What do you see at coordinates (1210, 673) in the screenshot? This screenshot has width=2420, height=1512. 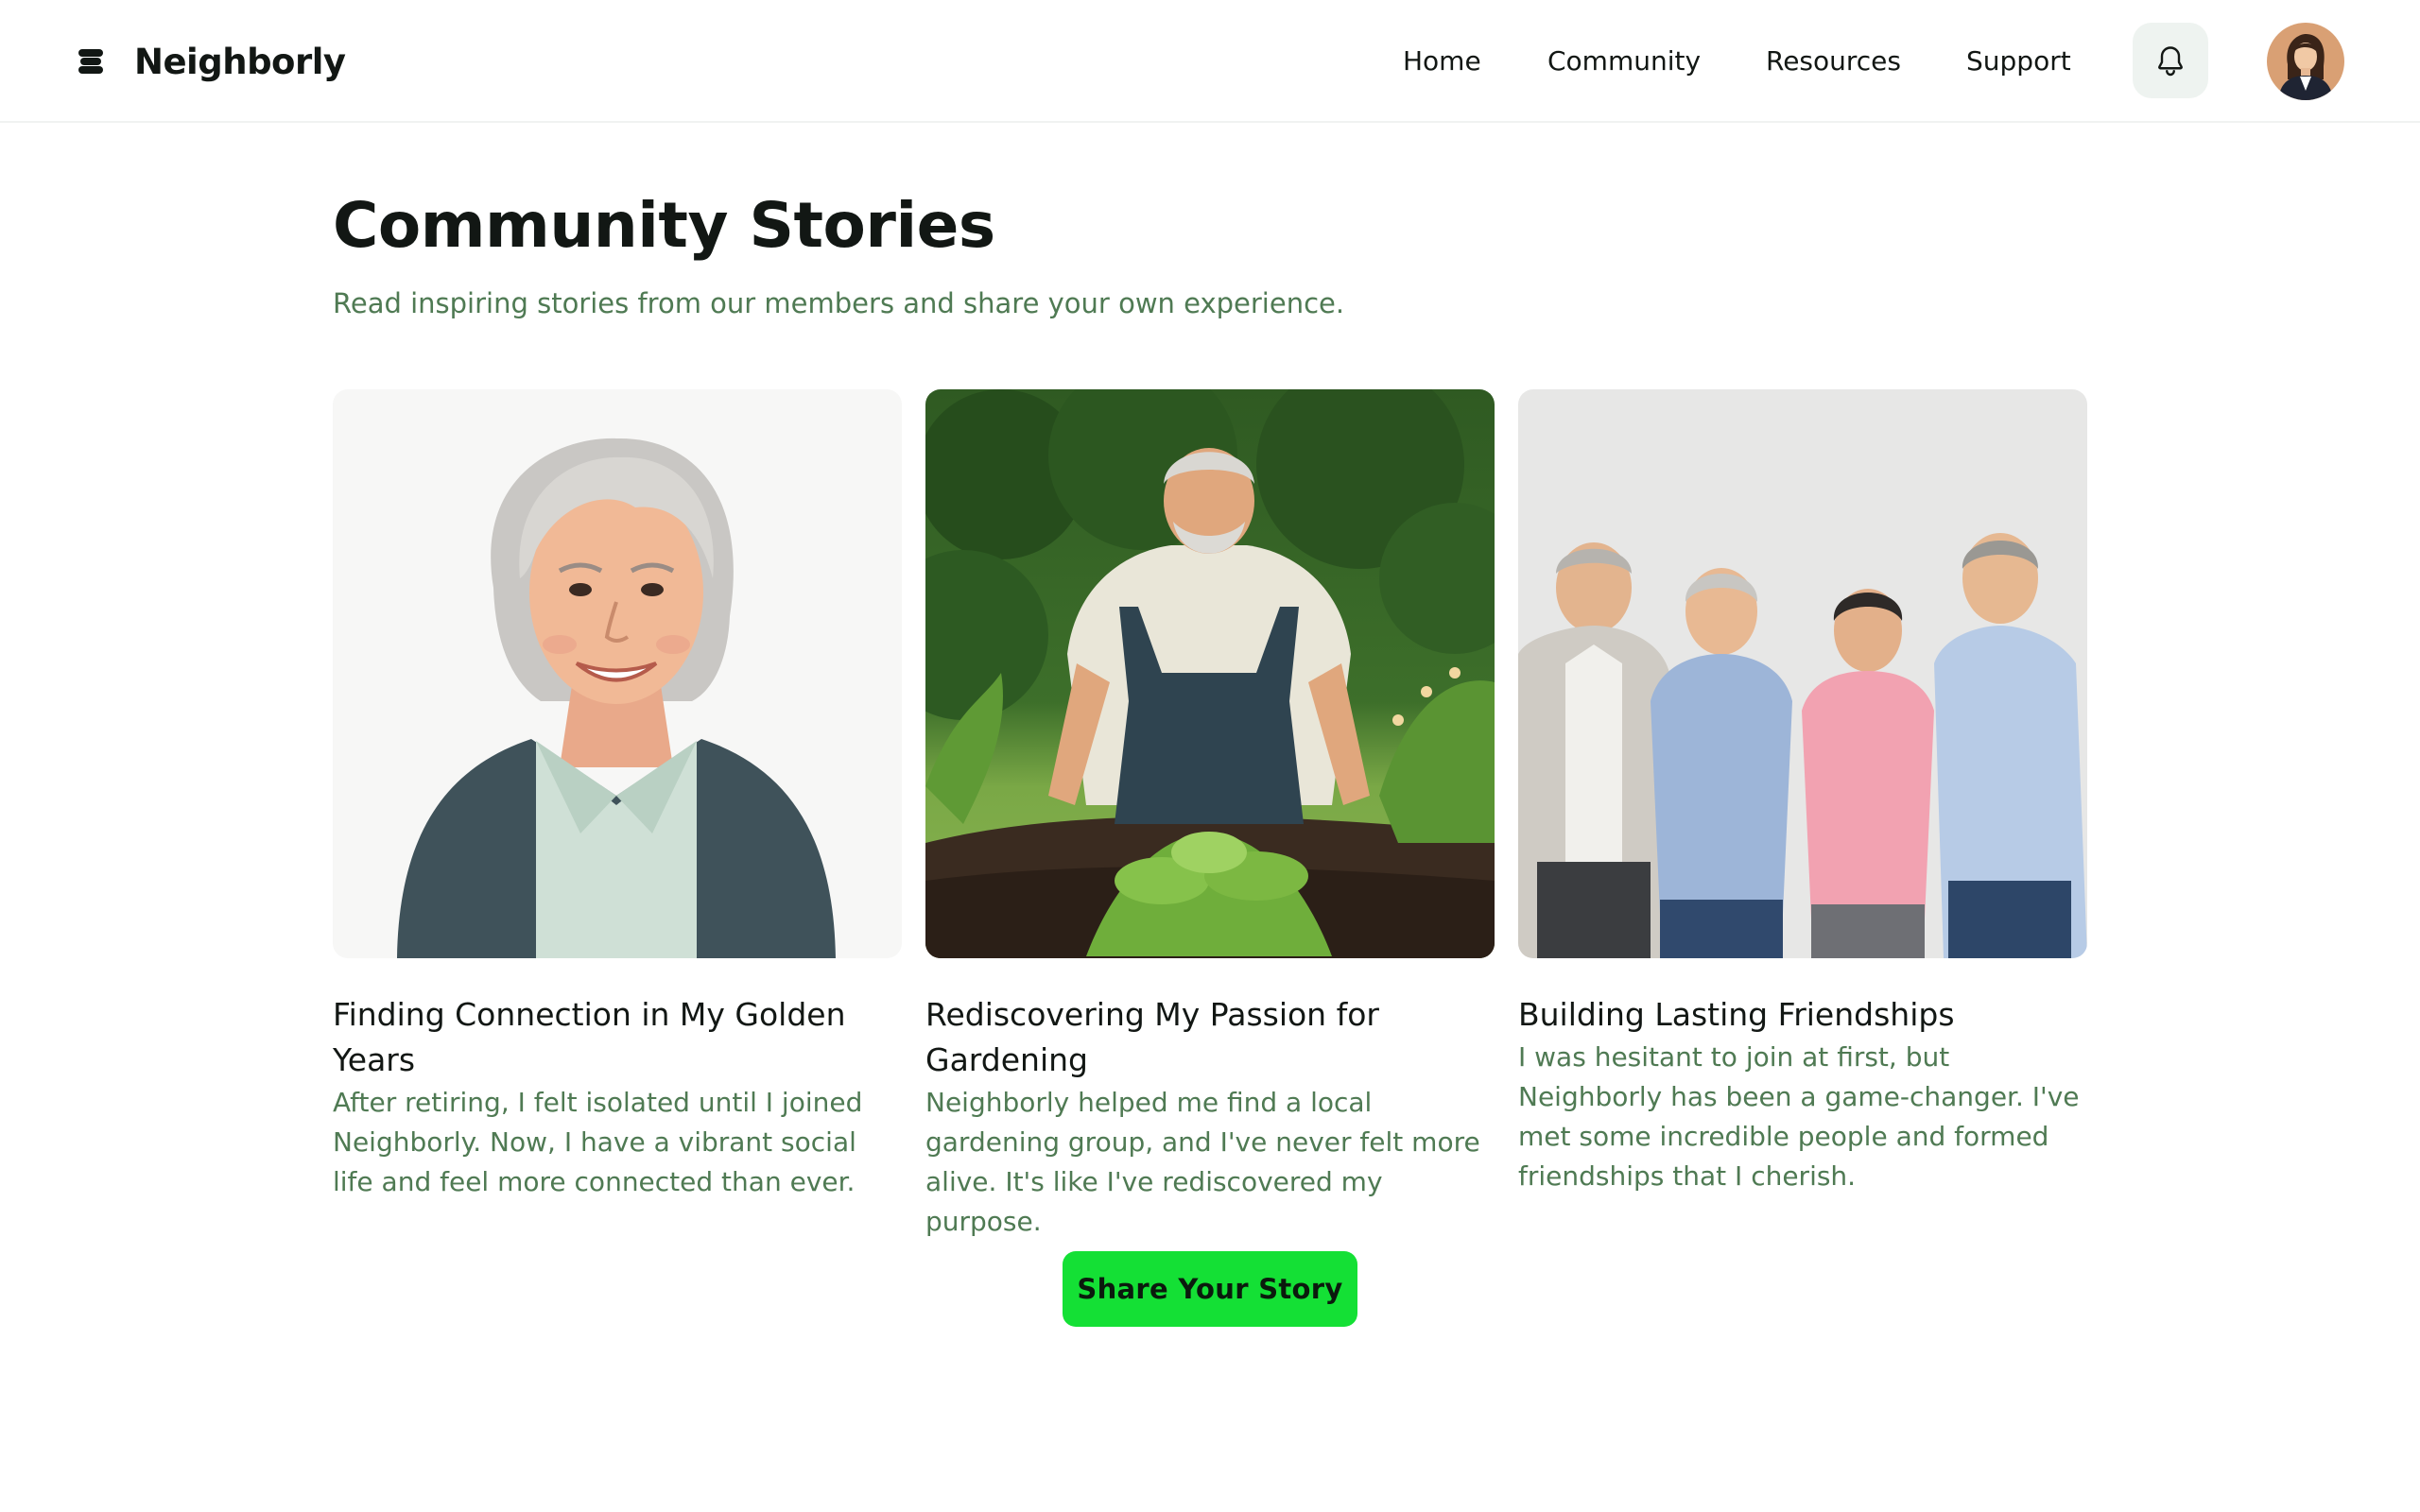 I see `man-gardening-image` at bounding box center [1210, 673].